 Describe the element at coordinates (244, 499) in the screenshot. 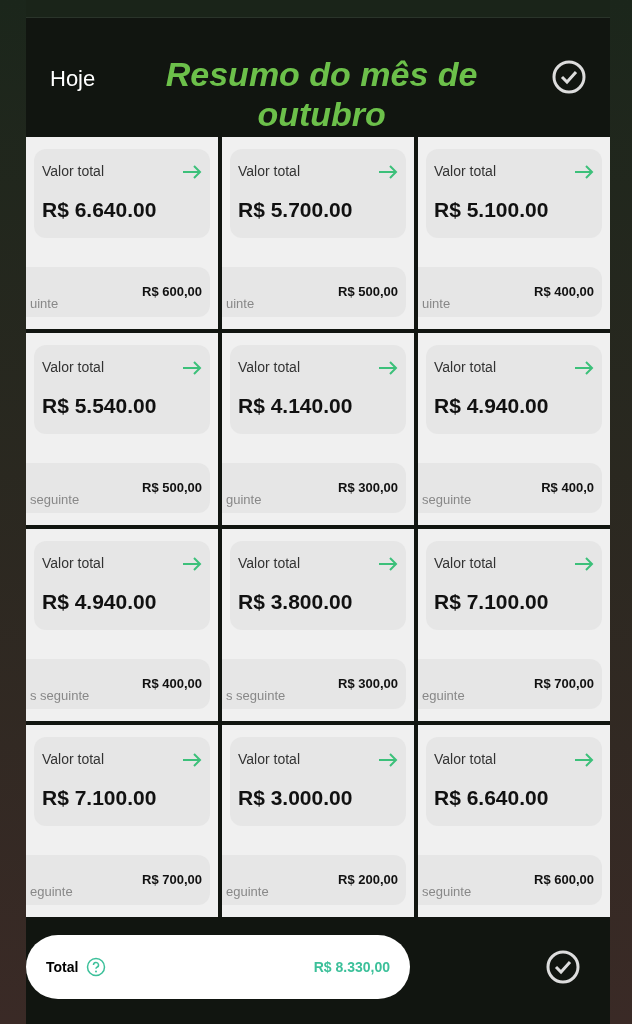

I see `card-note: guinte` at that location.